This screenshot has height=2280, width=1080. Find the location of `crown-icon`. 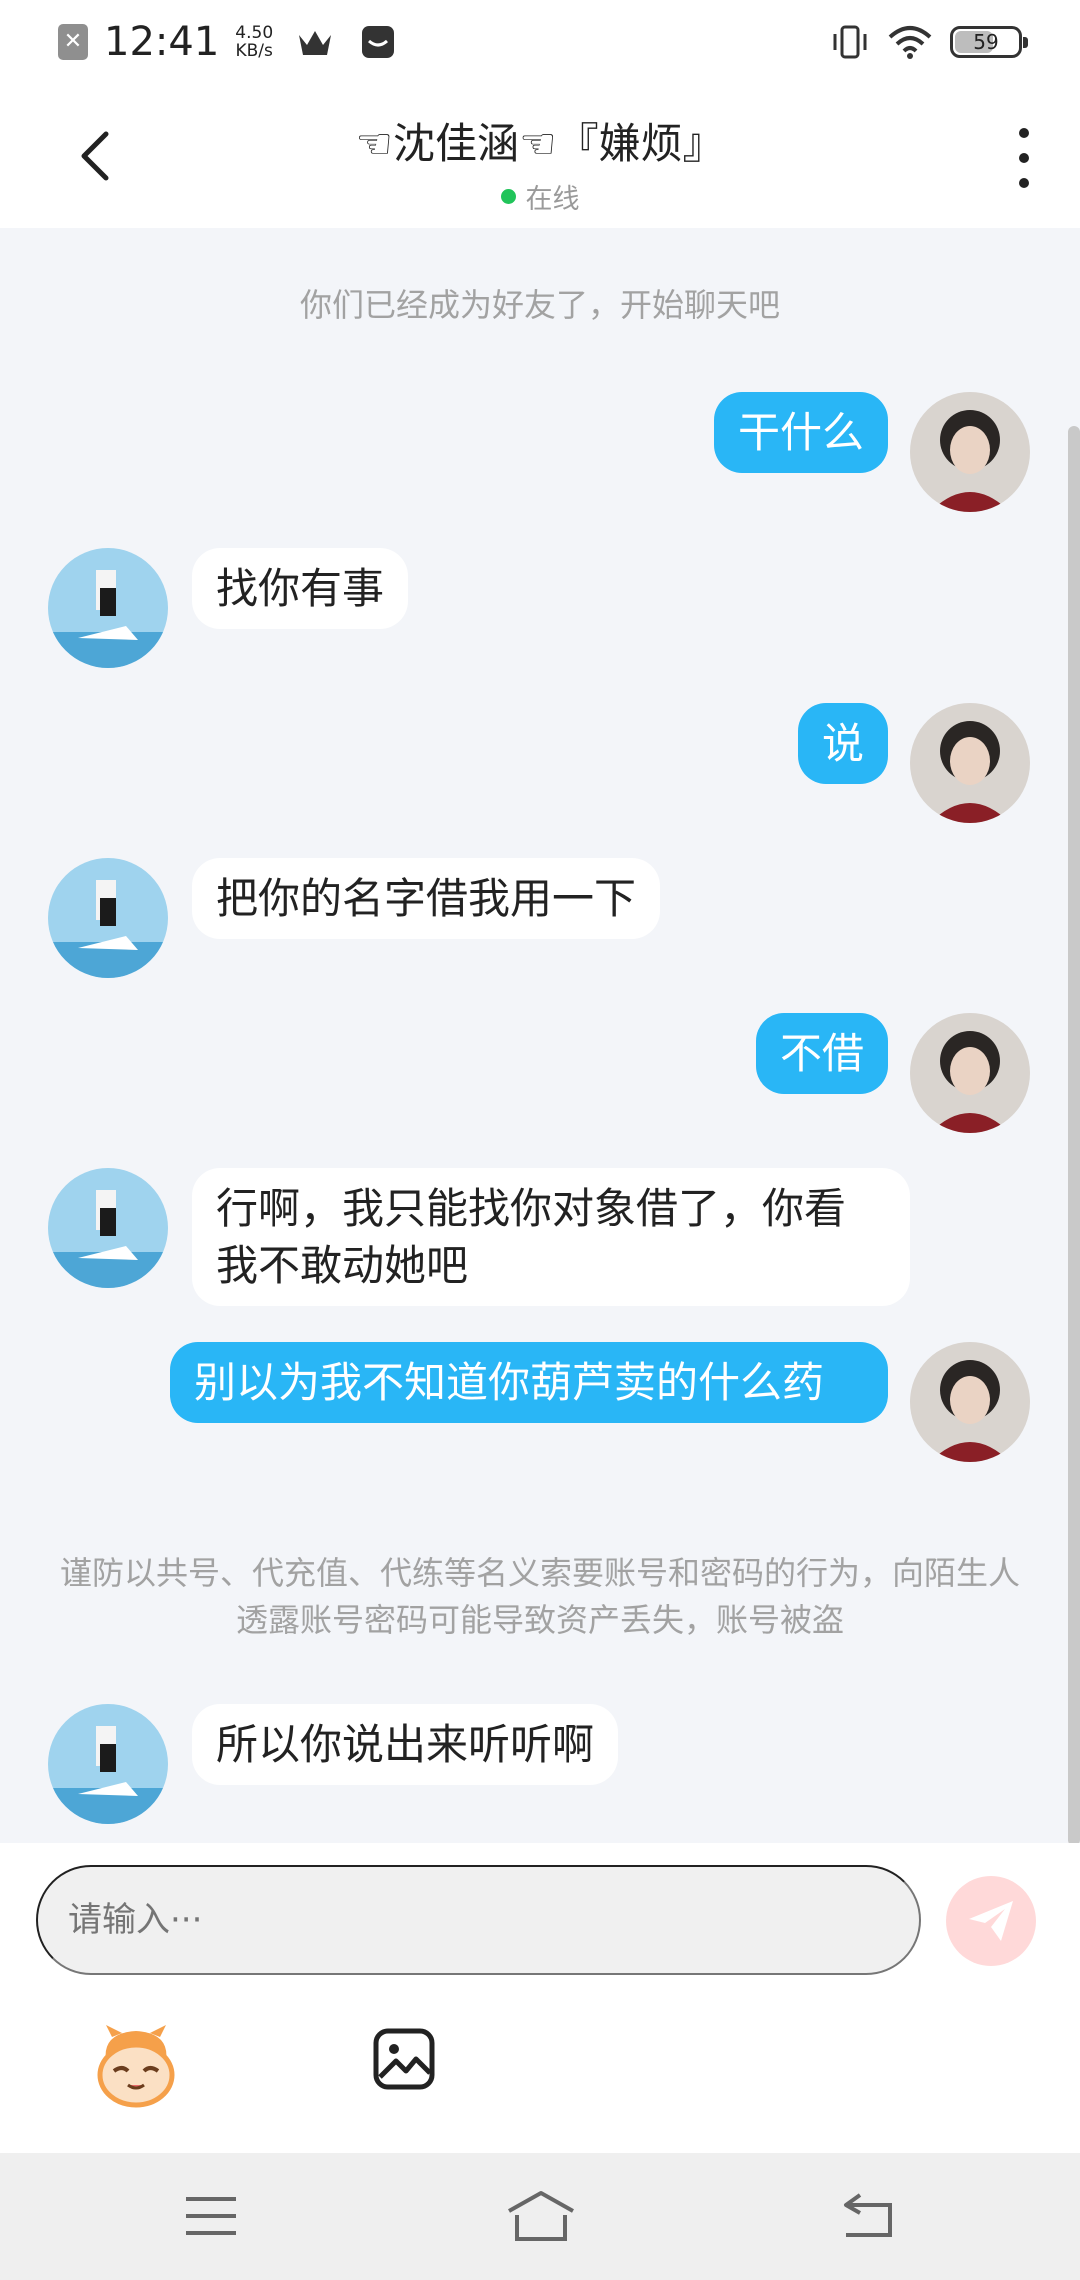

crown-icon is located at coordinates (315, 43).